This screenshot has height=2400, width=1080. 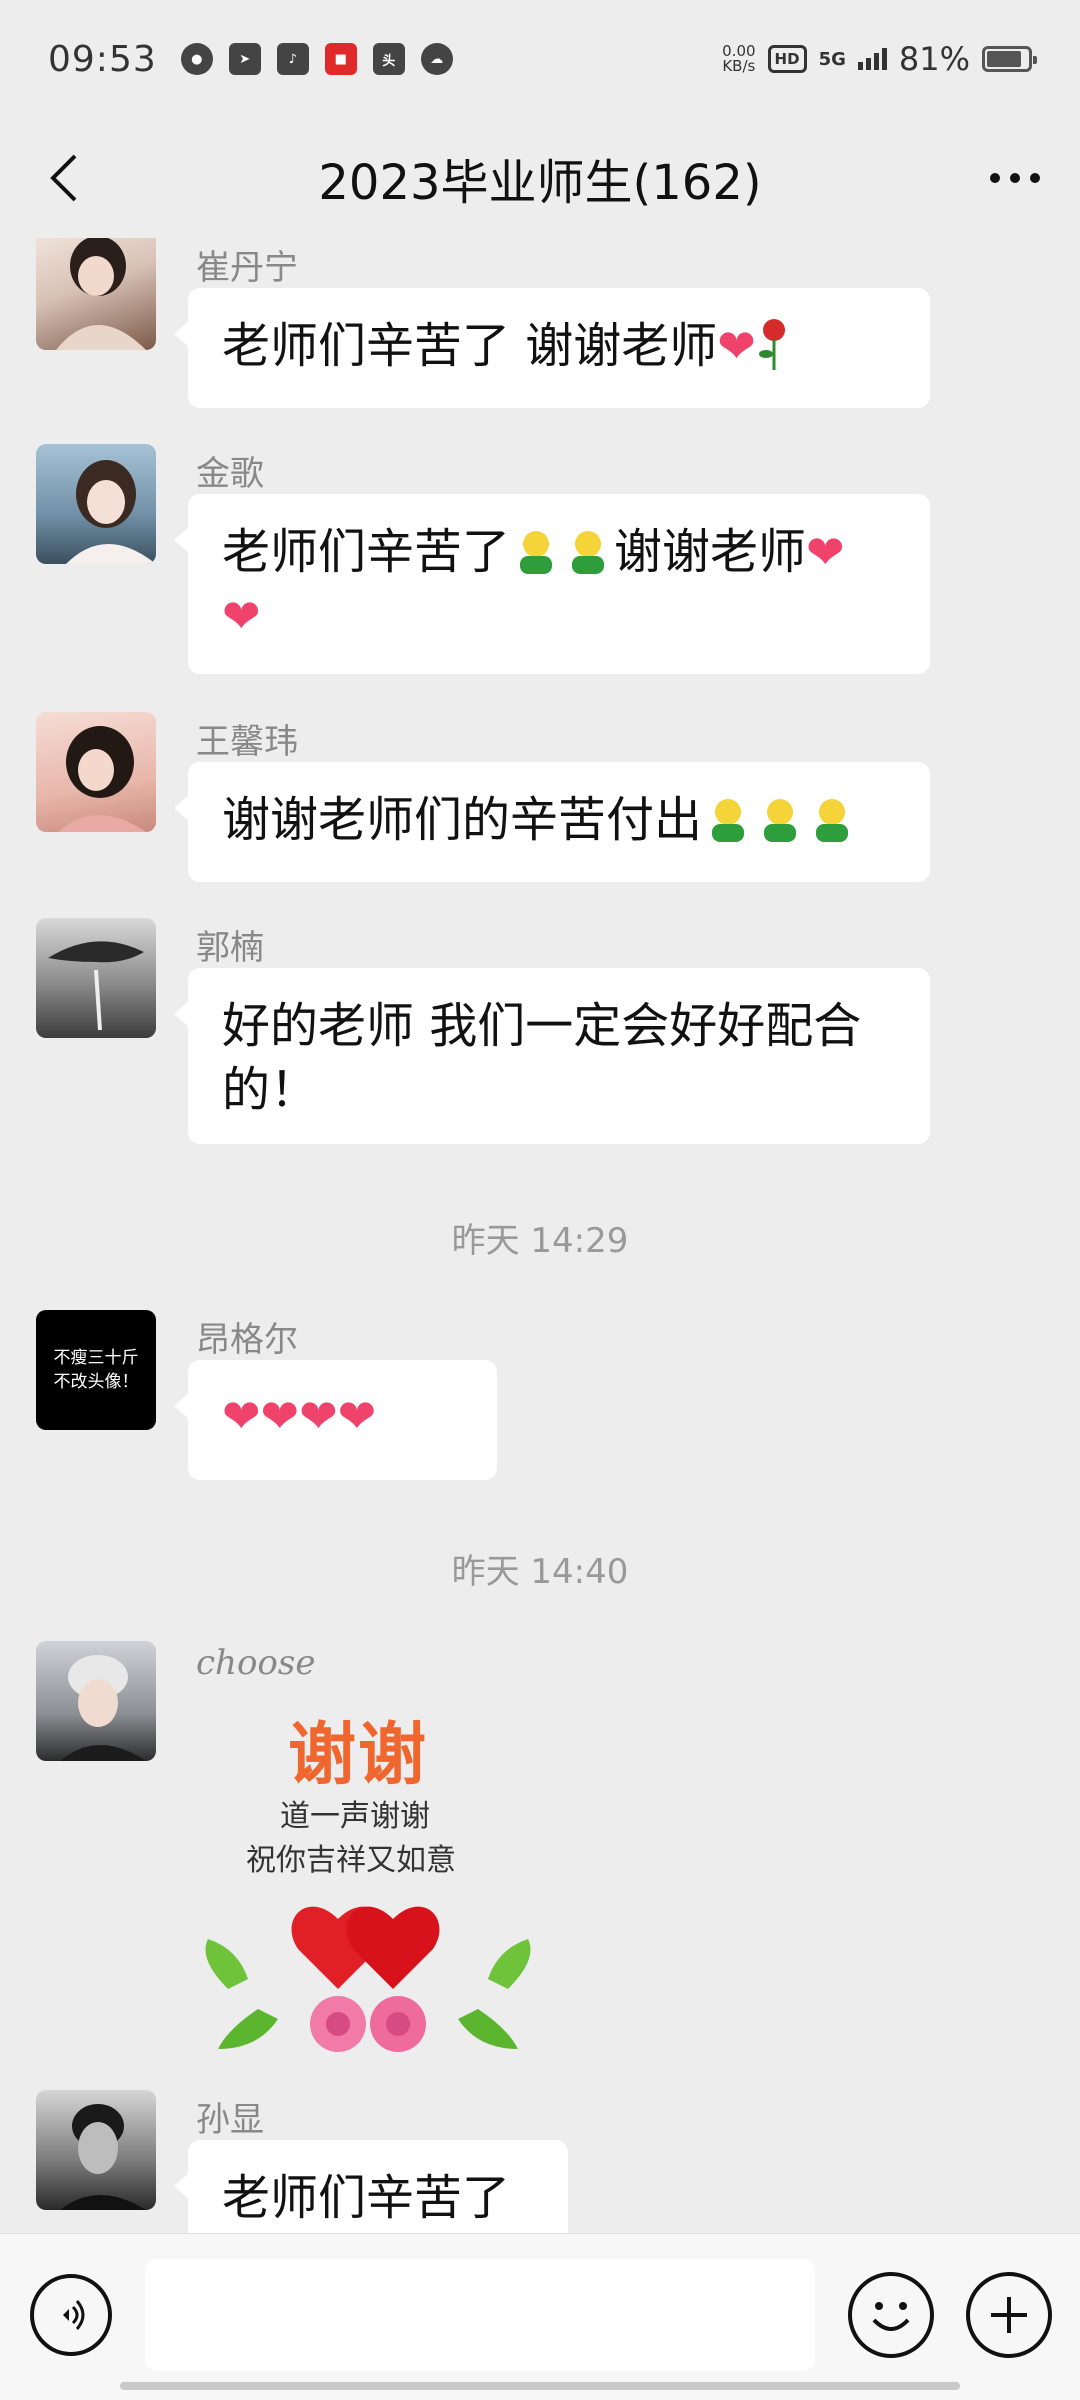 I want to click on message-bubble: 好的老师 我们一定会好好配合 的！, so click(x=552, y=1056).